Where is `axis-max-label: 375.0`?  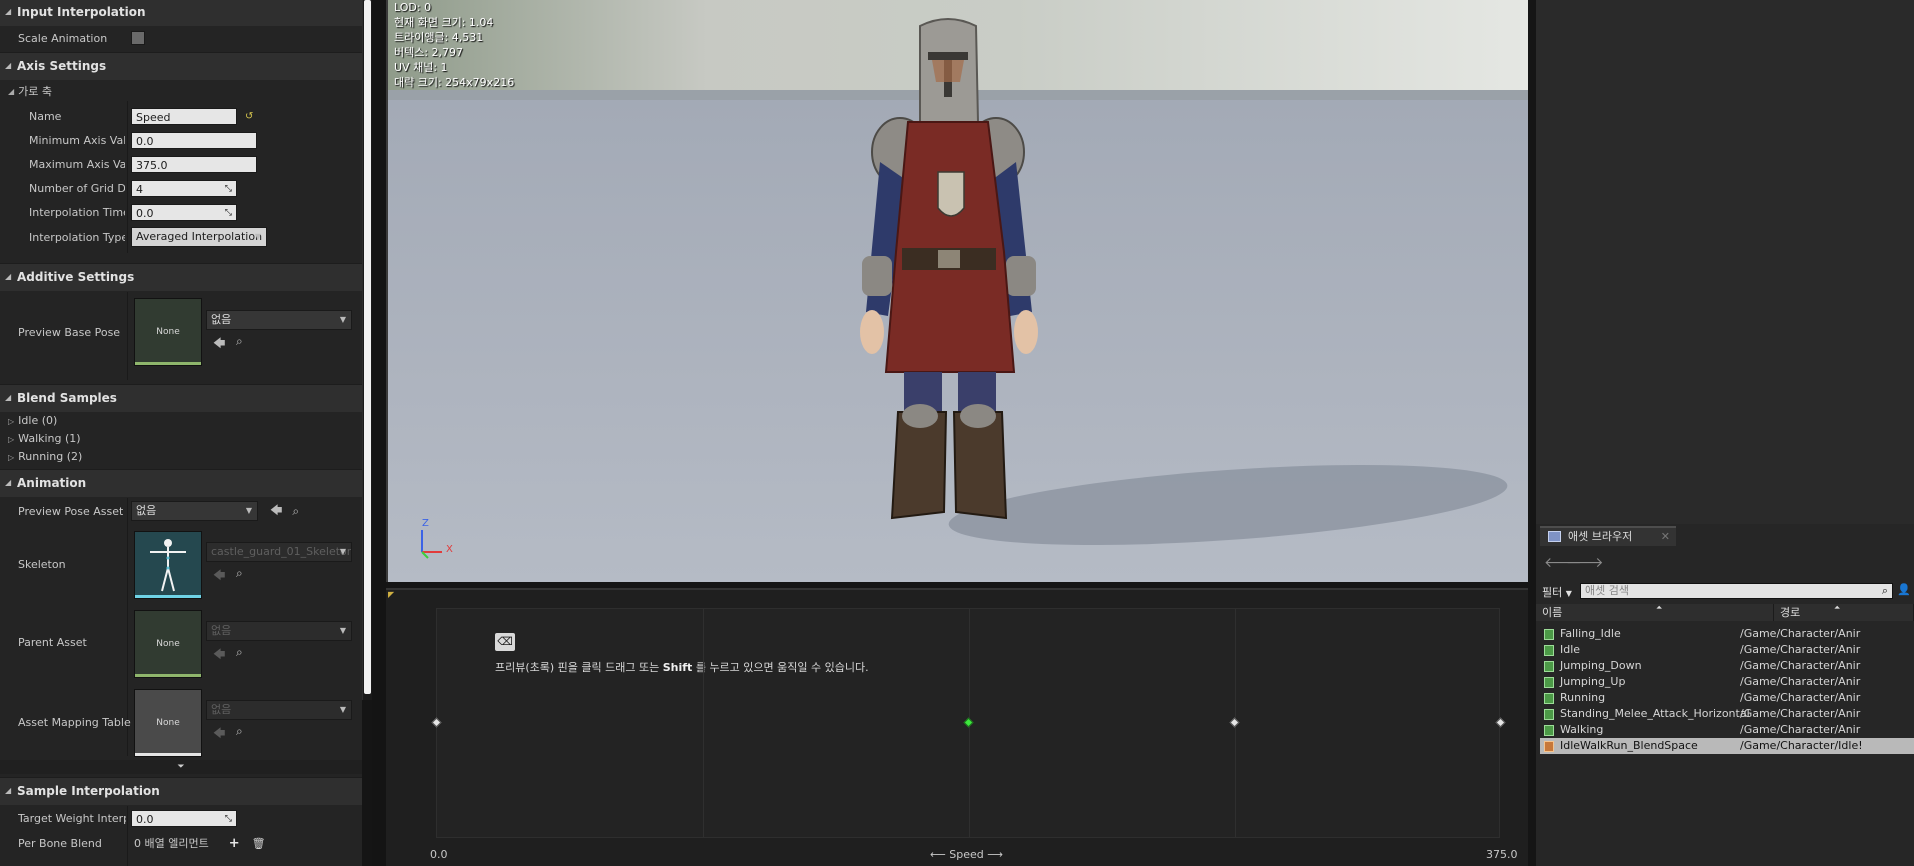
axis-max-label: 375.0 is located at coordinates (1502, 854).